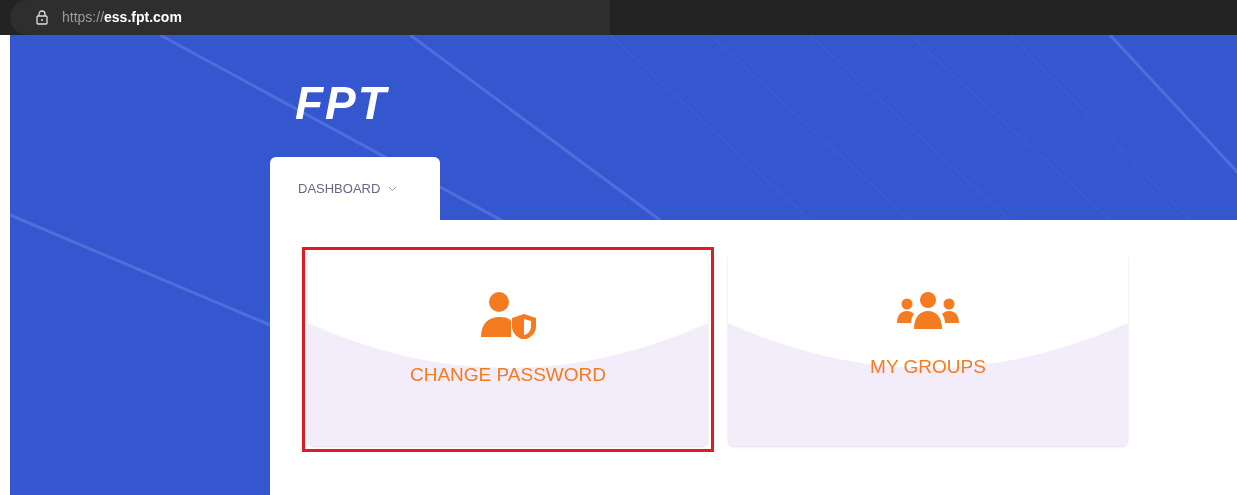 This screenshot has height=495, width=1237. Describe the element at coordinates (341, 103) in the screenshot. I see `logo: FPT` at that location.